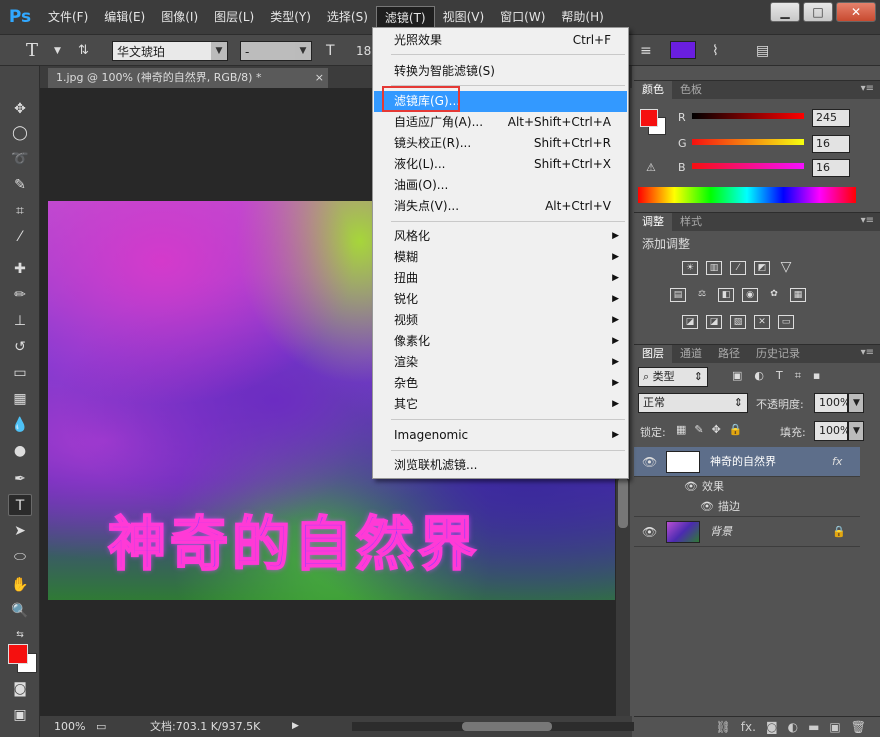 This screenshot has height=737, width=880. What do you see at coordinates (858, 727) in the screenshot?
I see `delete-layer-icon: 🗑` at bounding box center [858, 727].